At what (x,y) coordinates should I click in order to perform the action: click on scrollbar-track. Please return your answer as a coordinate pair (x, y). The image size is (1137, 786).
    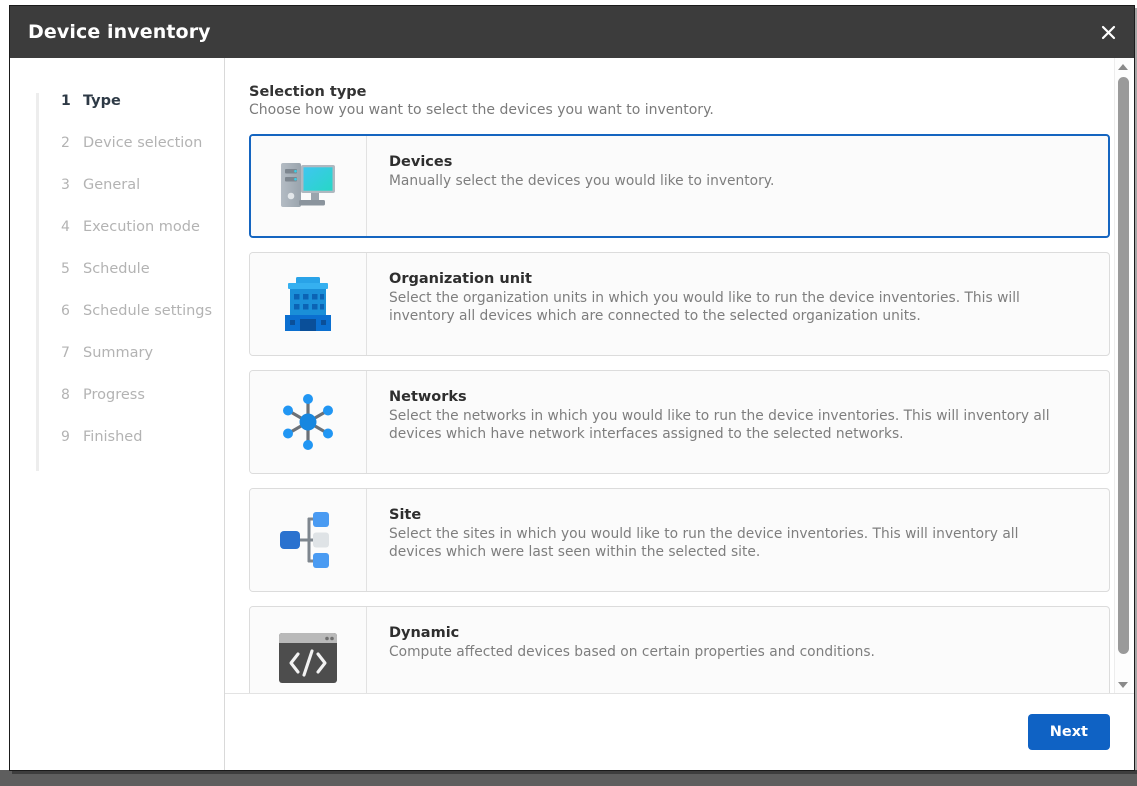
    Looking at the image, I should click on (1123, 375).